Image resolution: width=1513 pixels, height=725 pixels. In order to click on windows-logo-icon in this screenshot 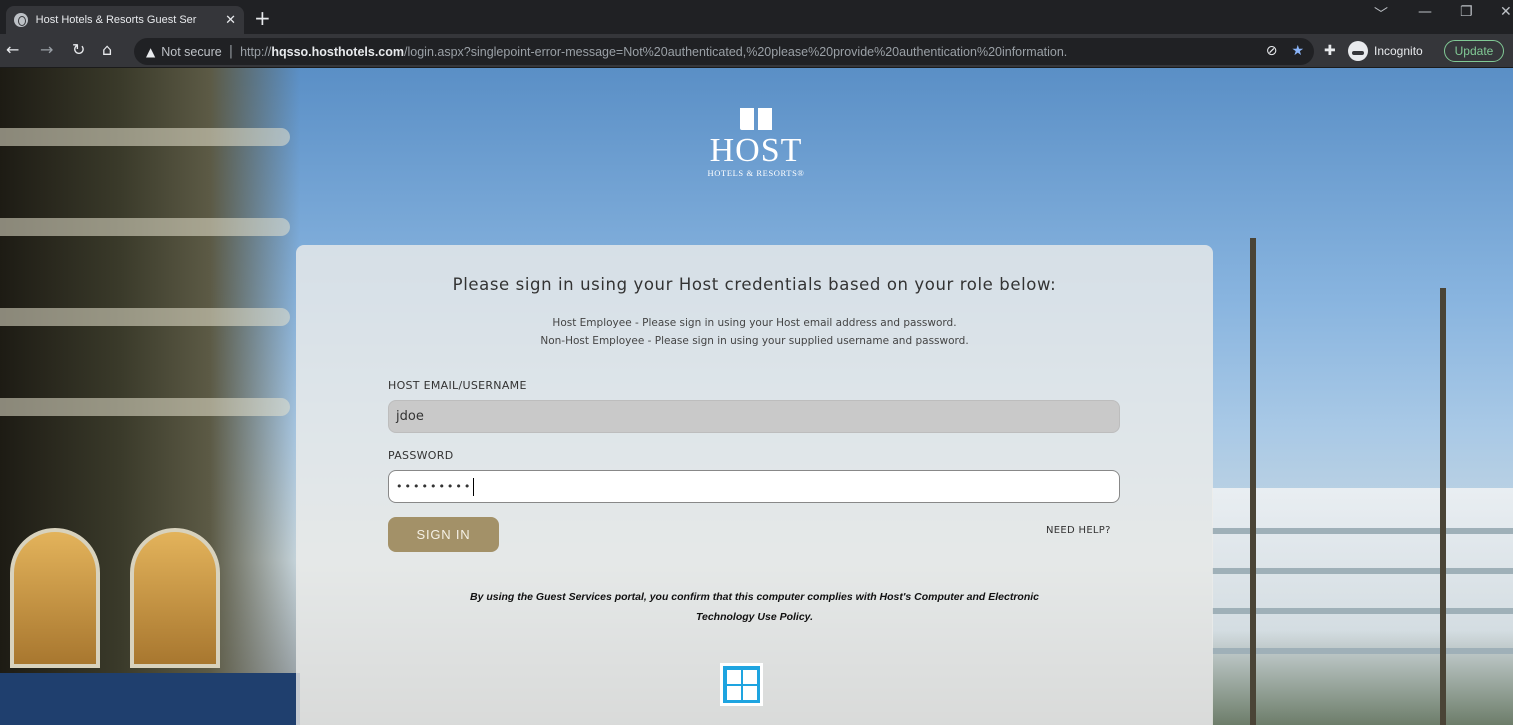, I will do `click(741, 684)`.